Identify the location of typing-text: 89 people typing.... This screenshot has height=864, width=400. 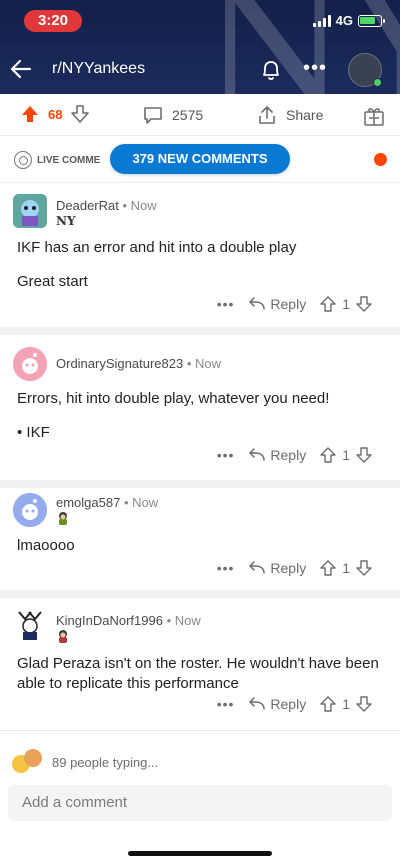
(105, 762).